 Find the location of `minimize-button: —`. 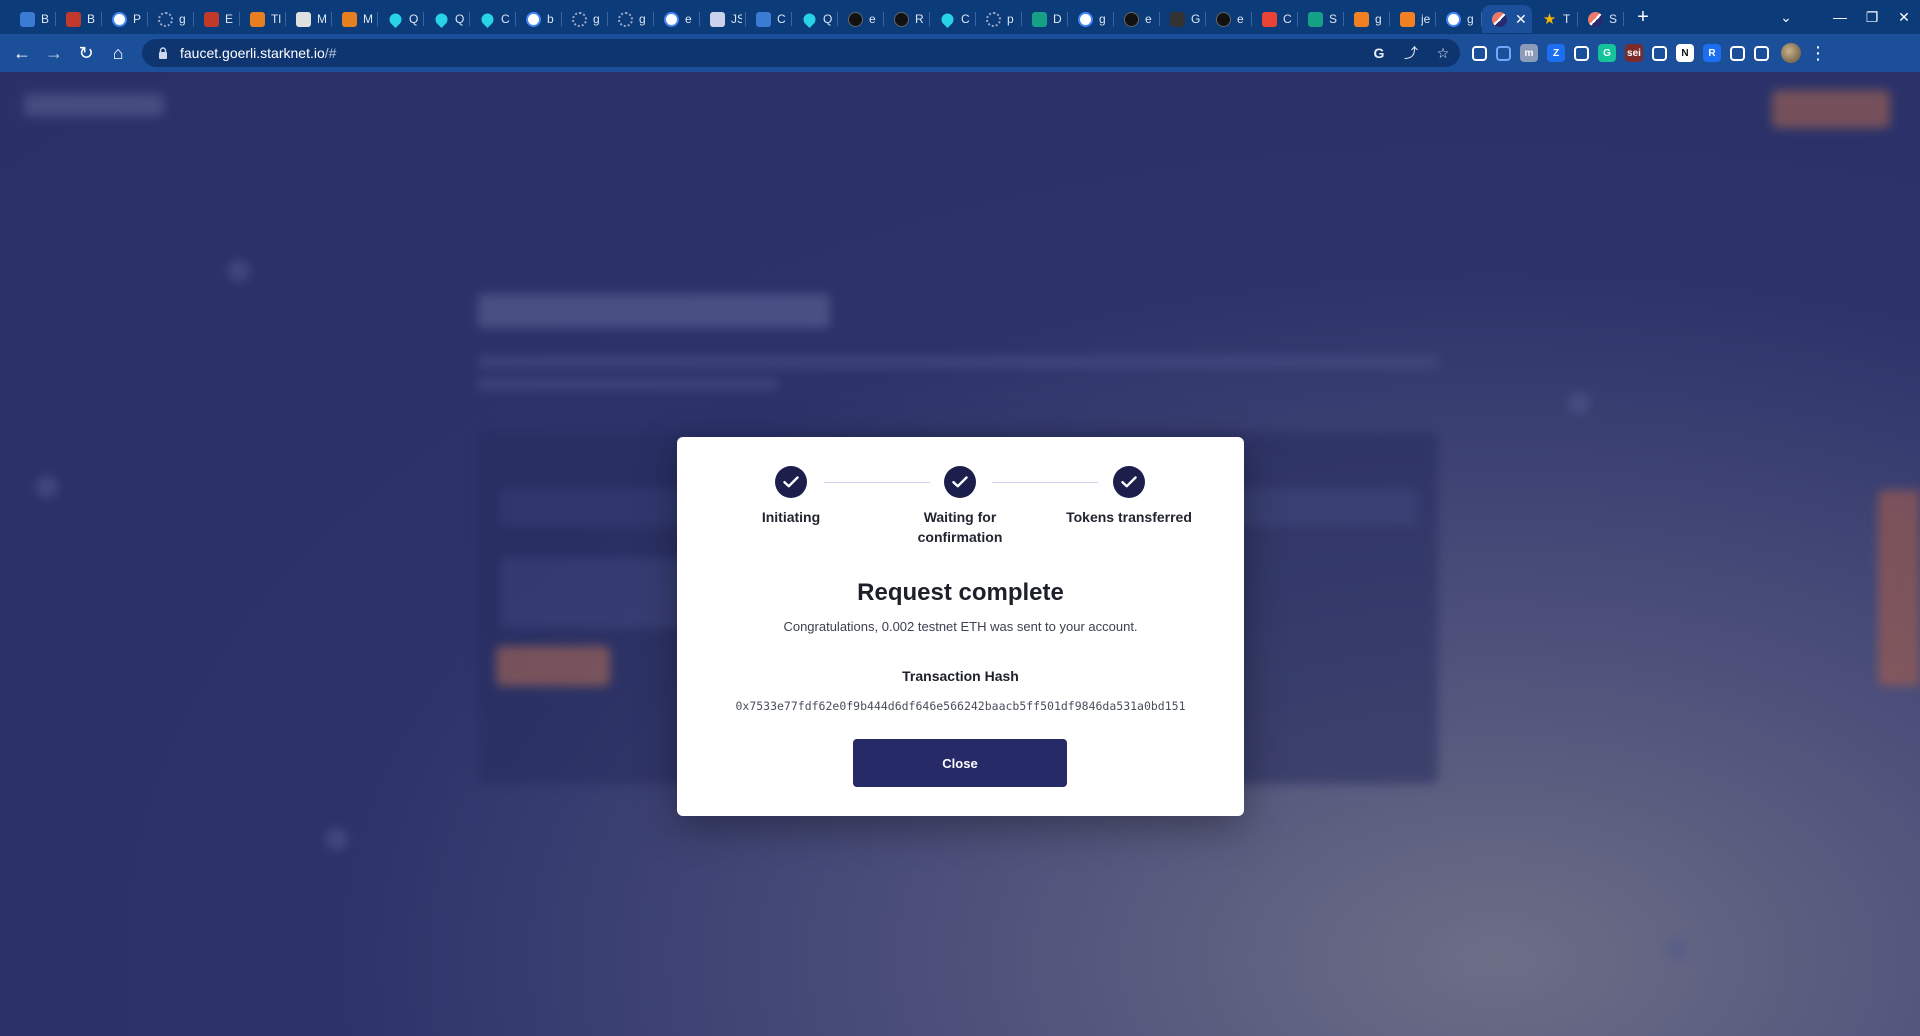

minimize-button: — is located at coordinates (1840, 17).